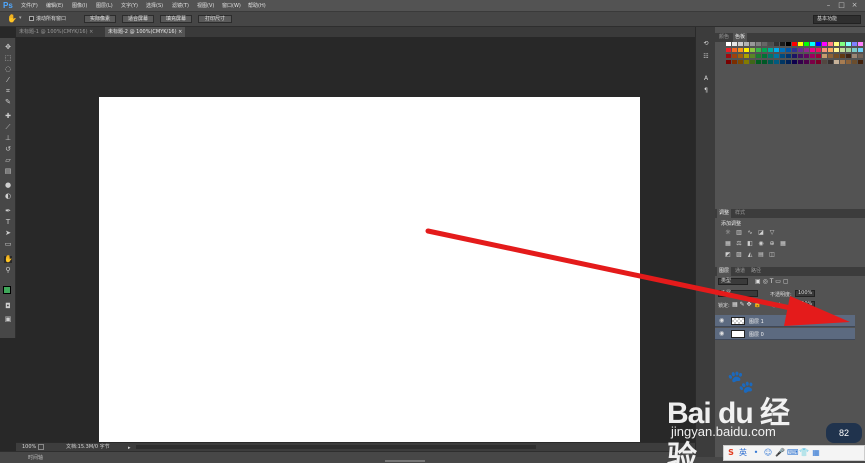 The height and width of the screenshot is (463, 865). Describe the element at coordinates (614, 270) in the screenshot. I see `arrow-shaft` at that location.